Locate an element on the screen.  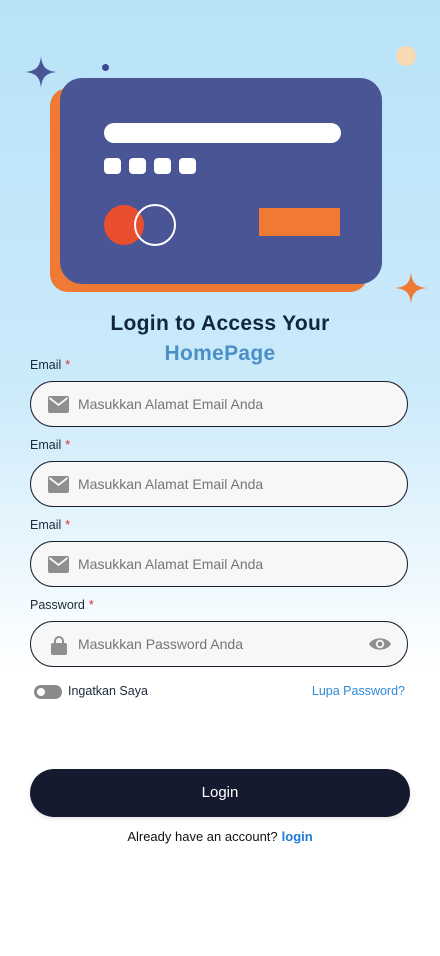
password-label: Password * is located at coordinates (62, 605).